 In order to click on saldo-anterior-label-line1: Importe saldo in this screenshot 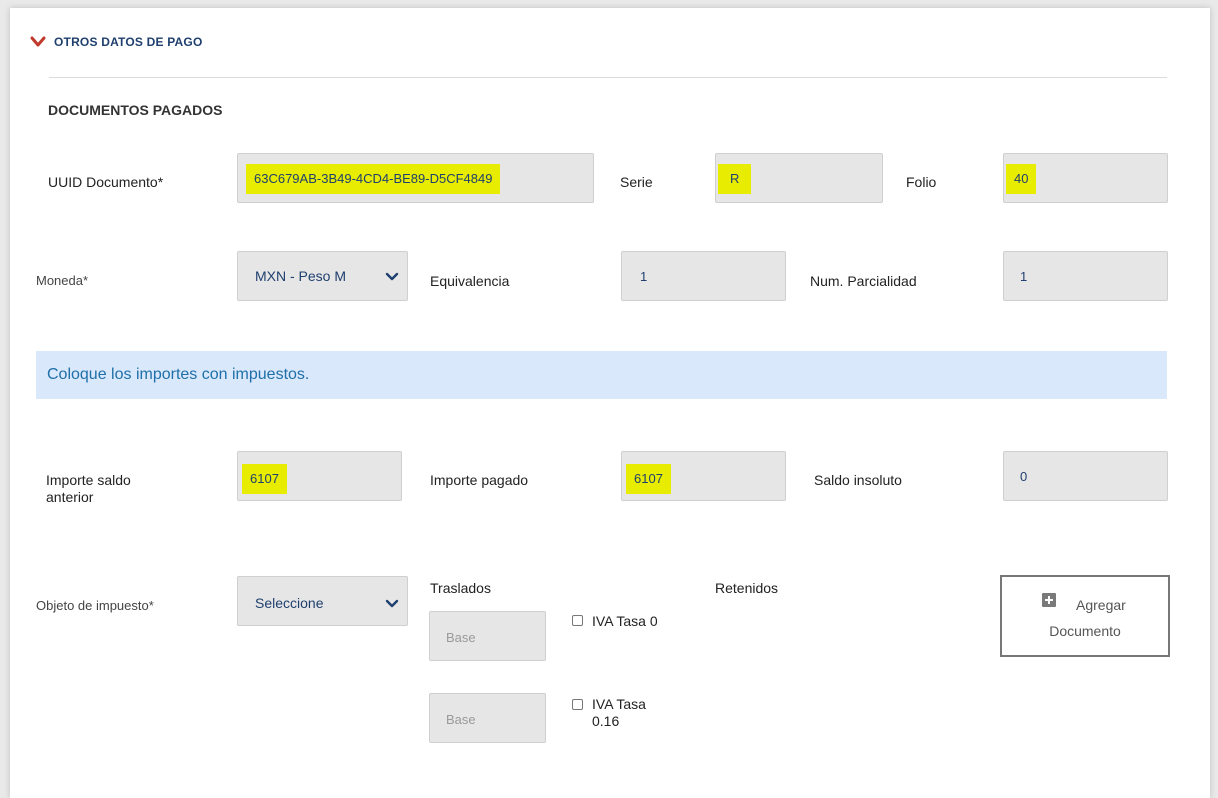, I will do `click(88, 480)`.